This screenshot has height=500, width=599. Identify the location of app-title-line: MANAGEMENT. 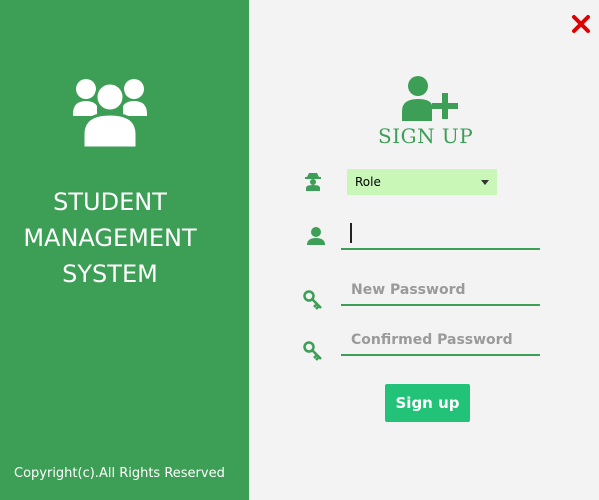
(110, 238).